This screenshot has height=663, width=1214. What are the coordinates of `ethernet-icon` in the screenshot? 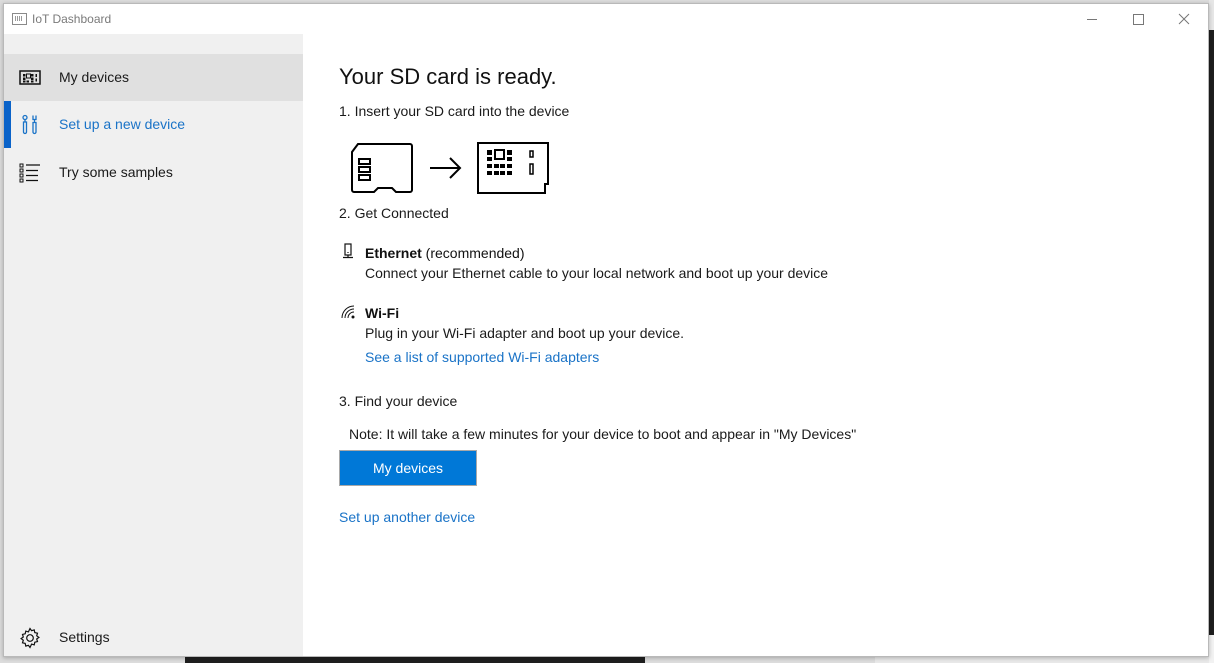 It's located at (348, 251).